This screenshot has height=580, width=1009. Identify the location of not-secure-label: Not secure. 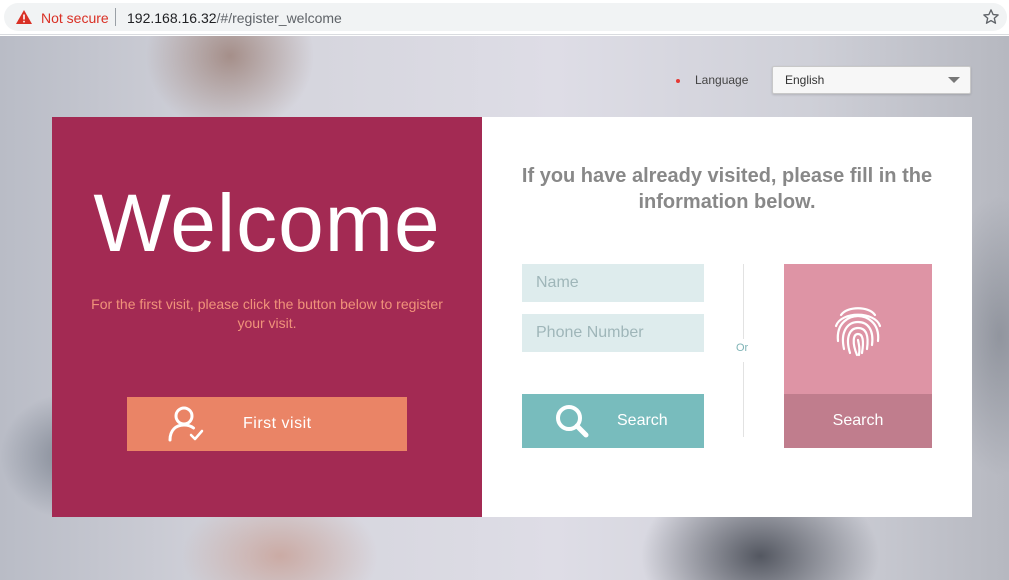
(75, 18).